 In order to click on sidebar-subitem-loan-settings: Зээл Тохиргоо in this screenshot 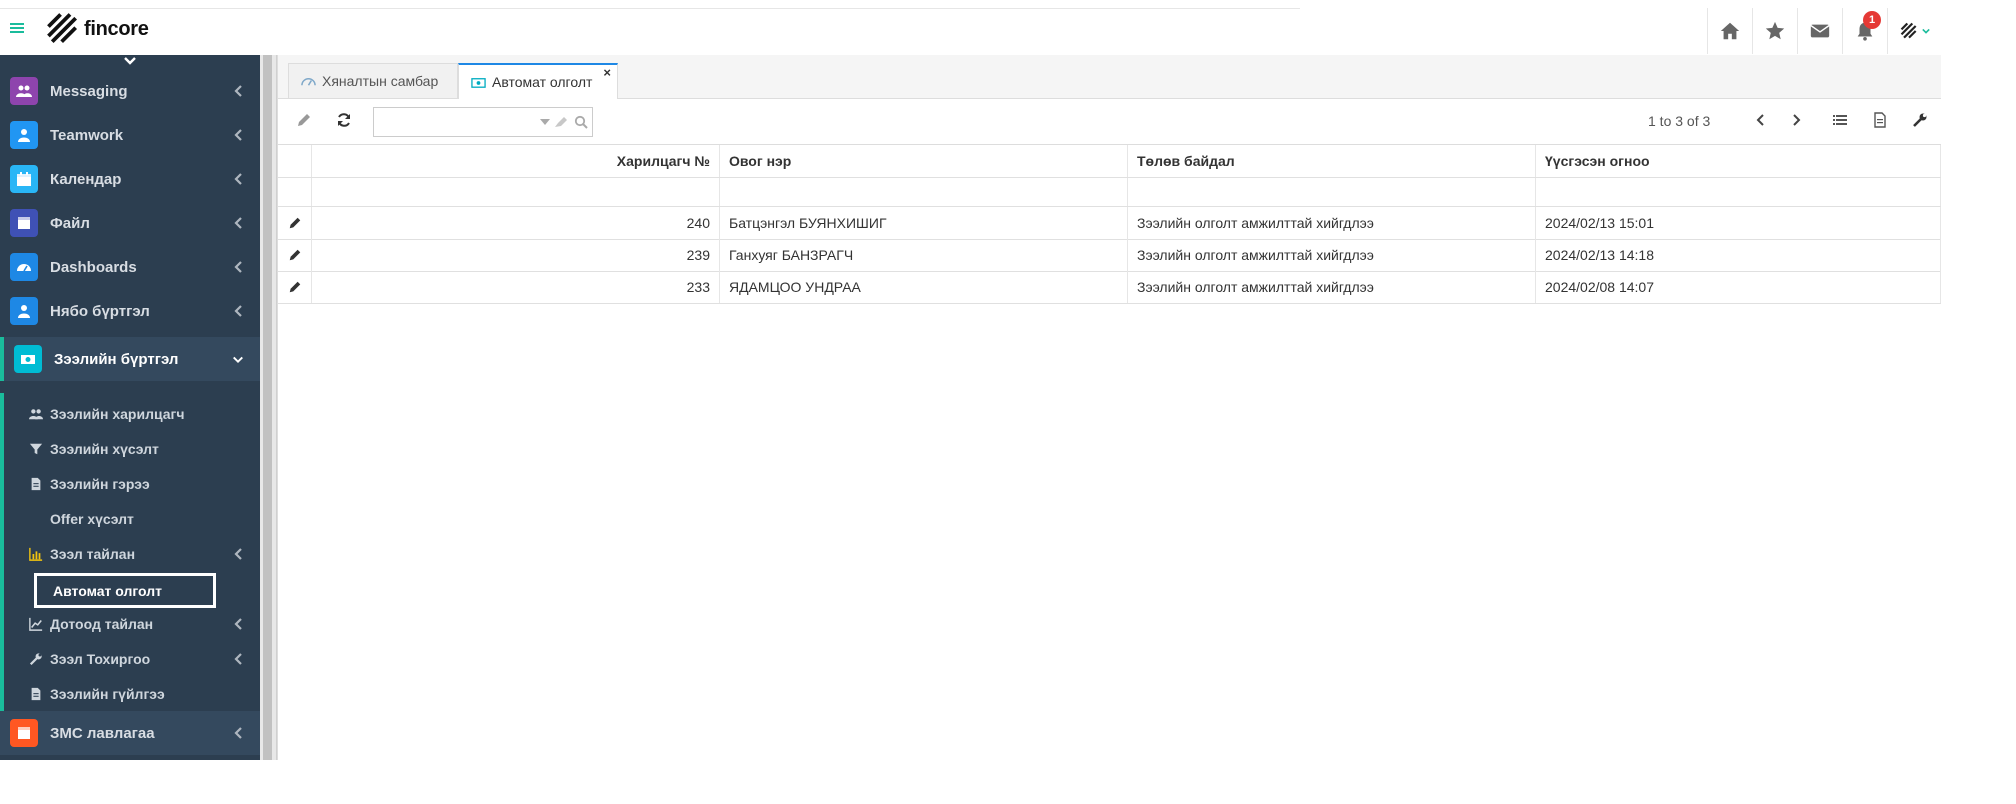, I will do `click(132, 658)`.